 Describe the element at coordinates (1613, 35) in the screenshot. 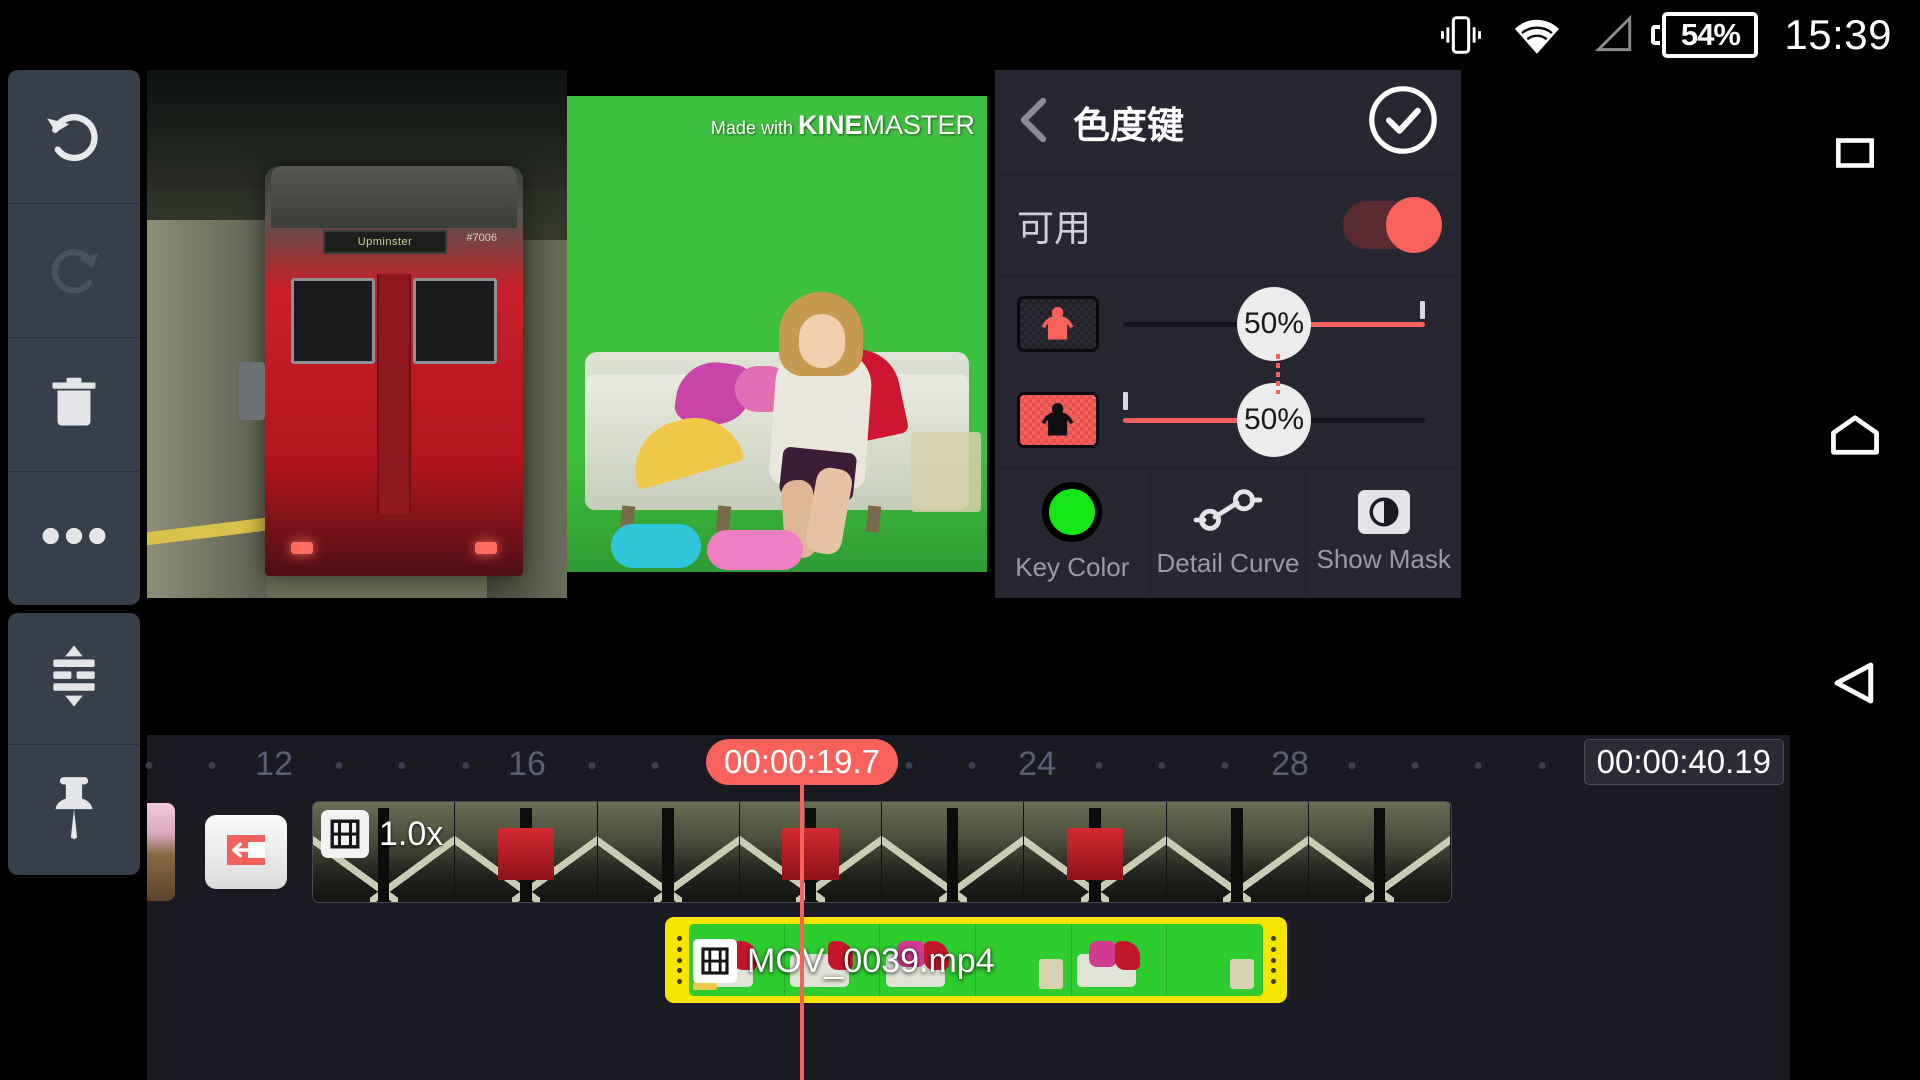

I see `signal-icon` at that location.